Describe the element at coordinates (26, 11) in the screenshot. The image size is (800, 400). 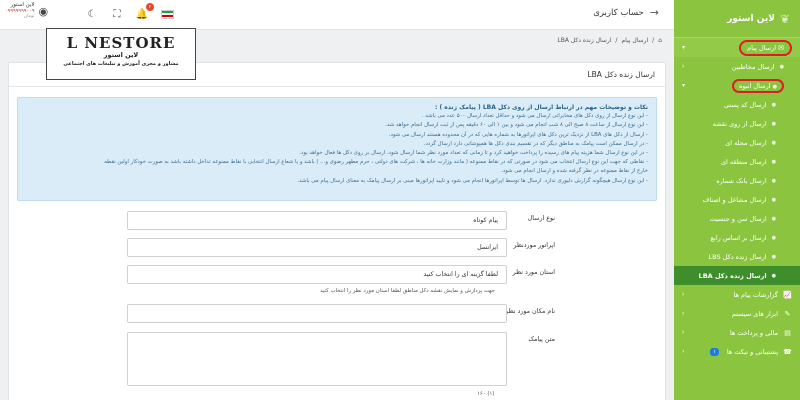
I see `user-box: ◉ لاین استور ۰۹۹۹۹۹۹۹۰۰۹ تومان` at that location.